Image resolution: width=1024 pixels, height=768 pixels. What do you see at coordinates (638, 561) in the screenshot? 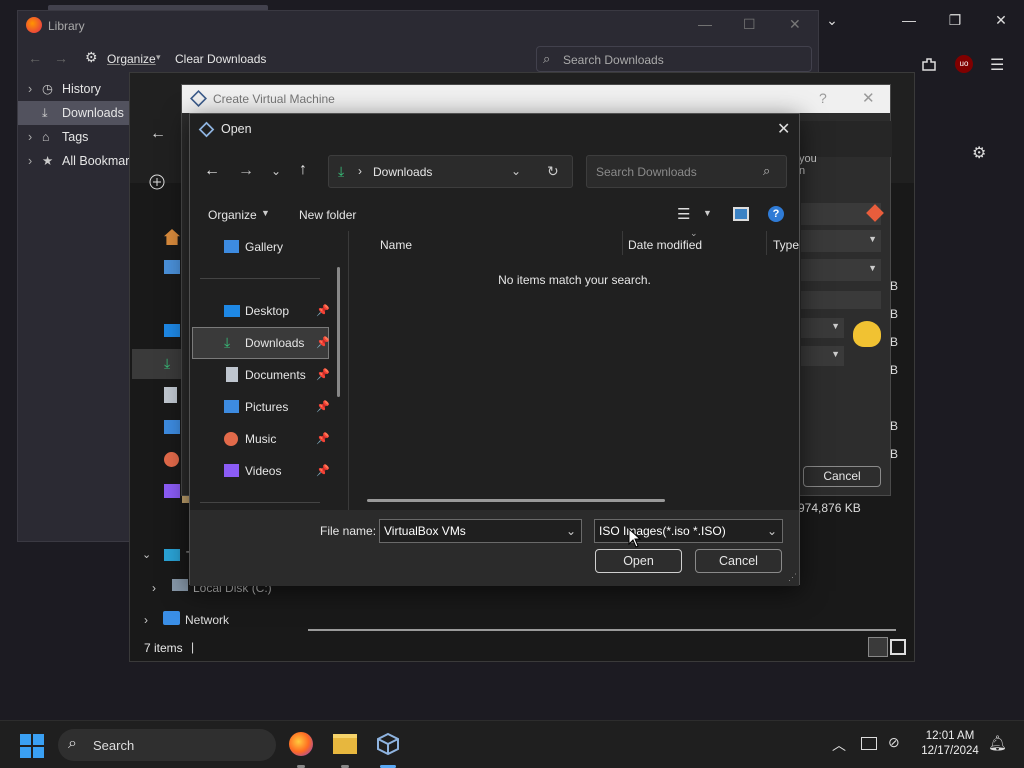
I see `open-button: Open` at bounding box center [638, 561].